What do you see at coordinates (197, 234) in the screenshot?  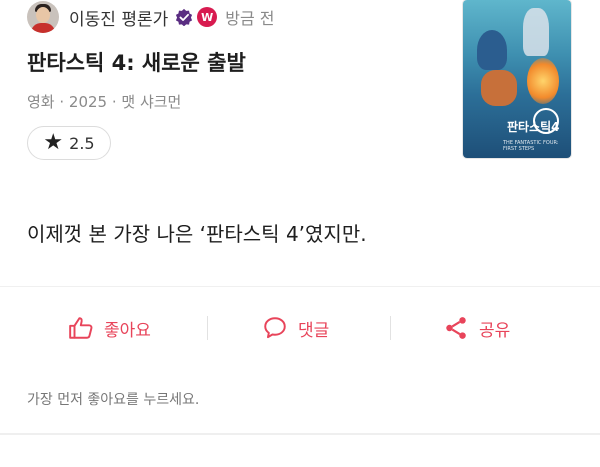 I see `review-text: 이제껏 본 가장 나은 ‘판타스틱 4’였지만.` at bounding box center [197, 234].